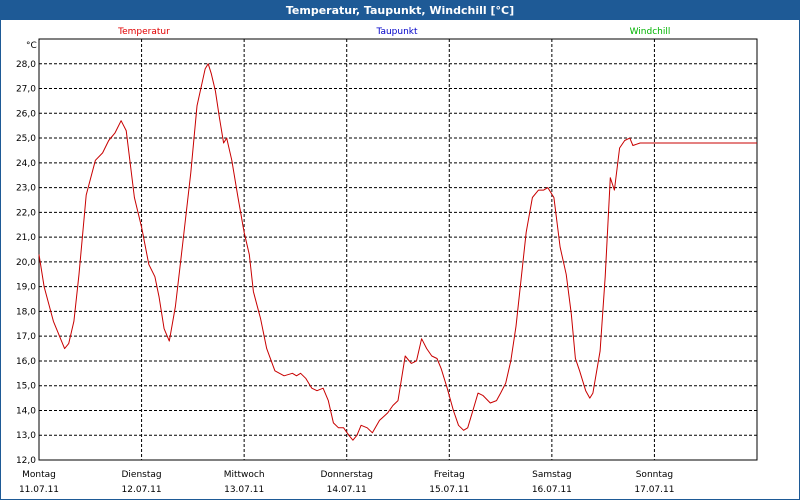  Describe the element at coordinates (244, 475) in the screenshot. I see `x-tick-day: Mittwoch` at that location.